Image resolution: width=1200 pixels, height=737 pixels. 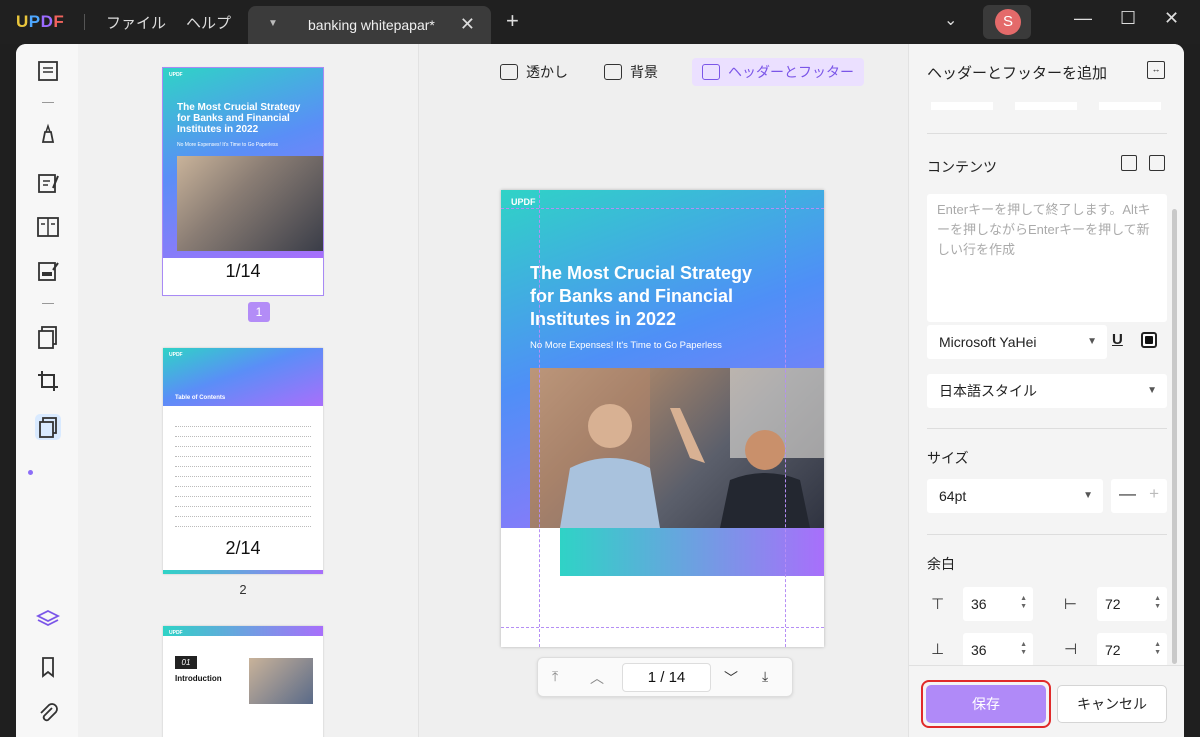 What do you see at coordinates (243, 572) in the screenshot?
I see `thumbnail-footer-band` at bounding box center [243, 572].